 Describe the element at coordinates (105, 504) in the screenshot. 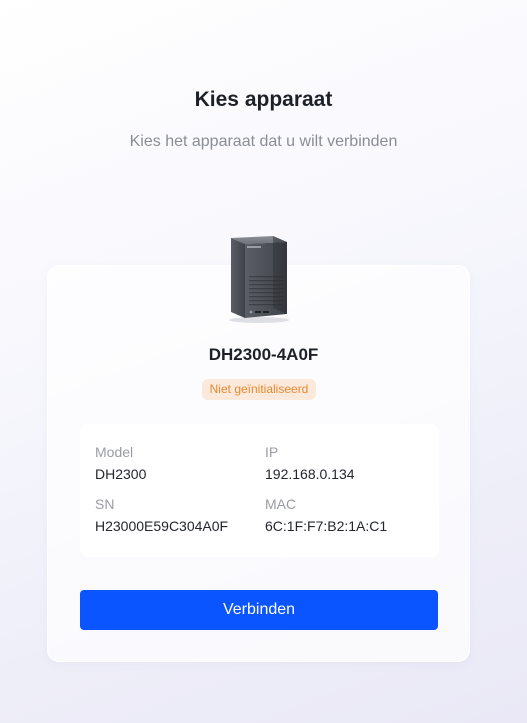

I see `sn-label: SN` at that location.